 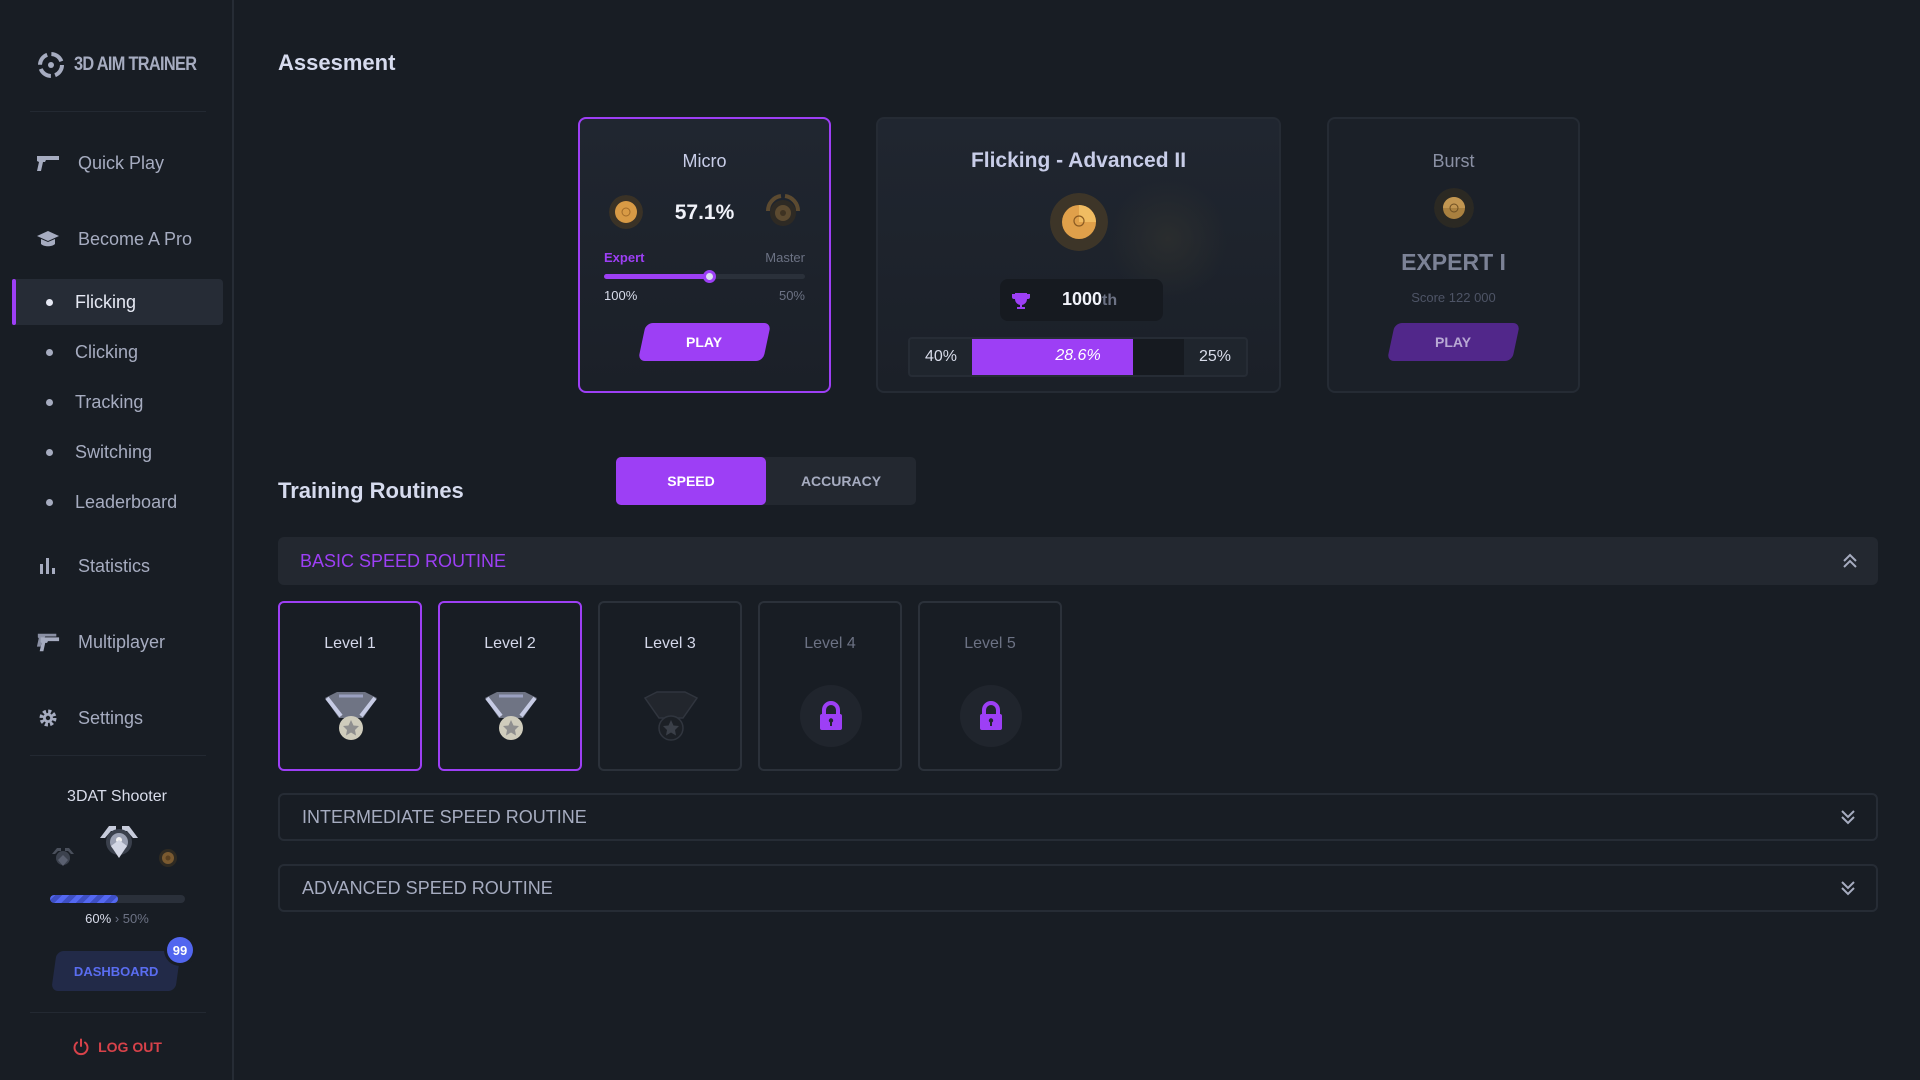 I want to click on chevron-double-up-icon, so click(x=1850, y=560).